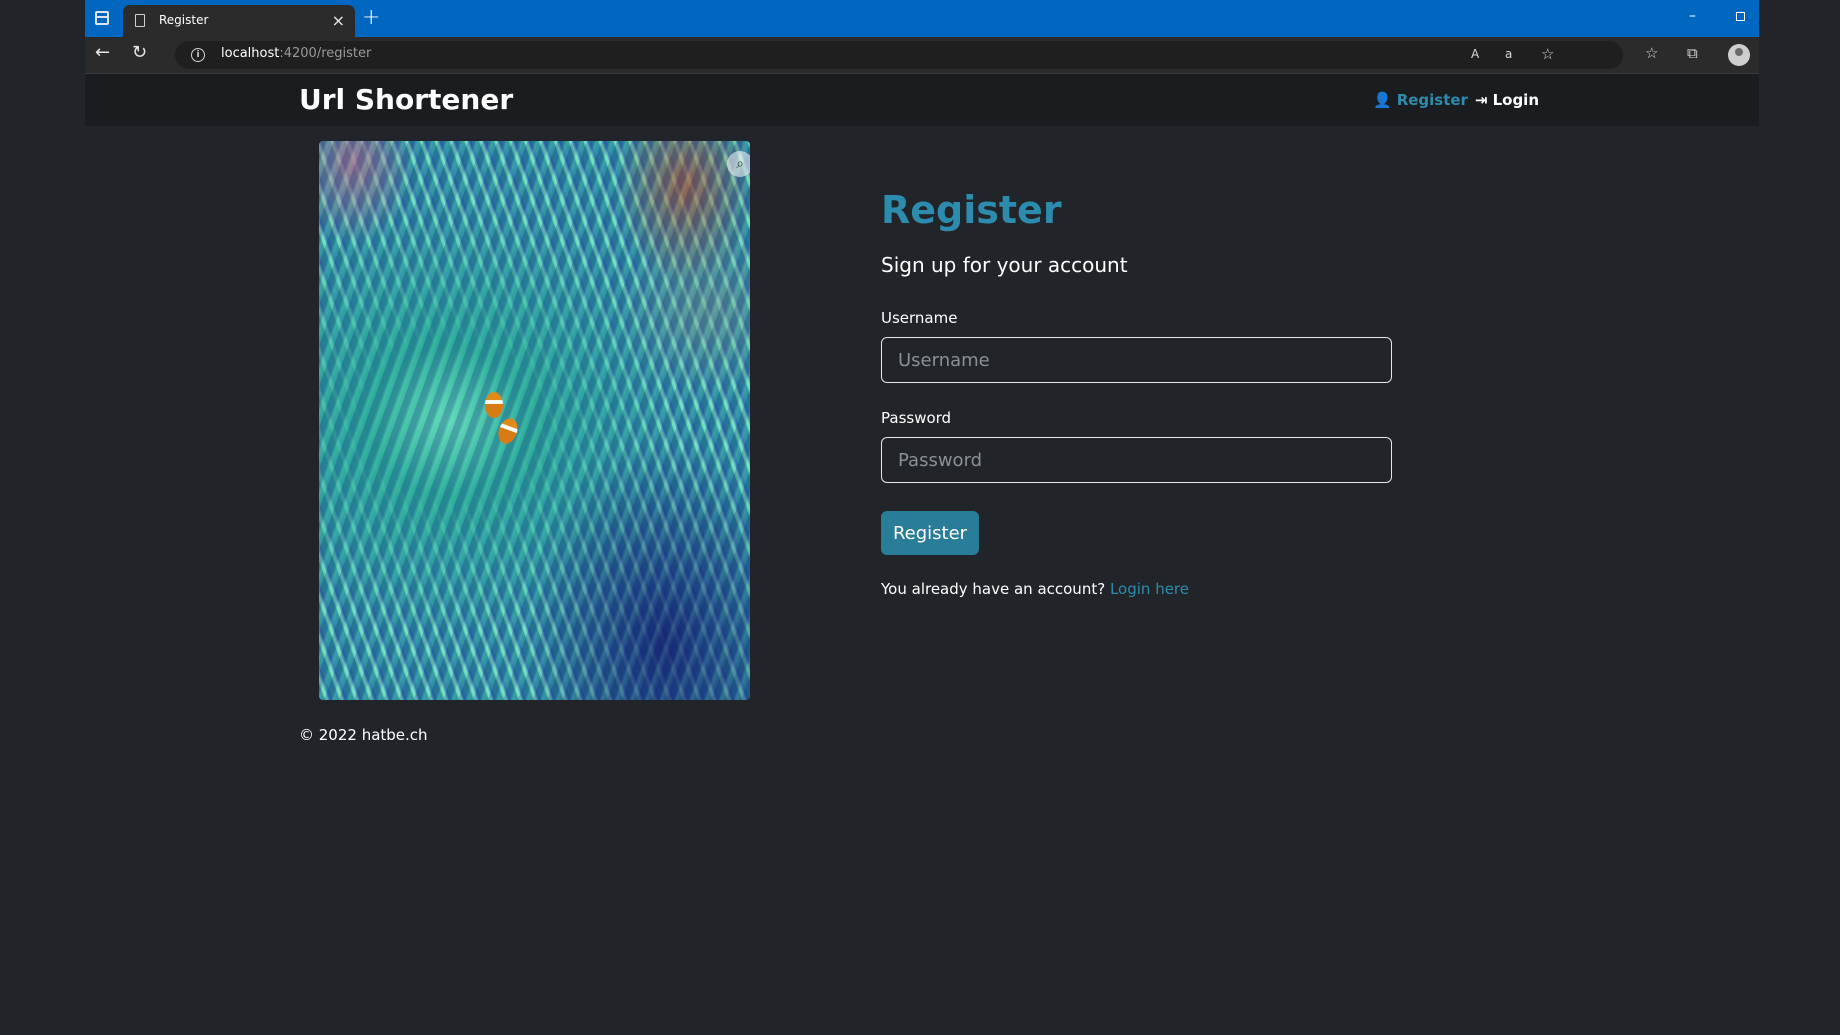 The width and height of the screenshot is (1840, 1035). What do you see at coordinates (1547, 54) in the screenshot?
I see `add-favorite-icon: ☆` at bounding box center [1547, 54].